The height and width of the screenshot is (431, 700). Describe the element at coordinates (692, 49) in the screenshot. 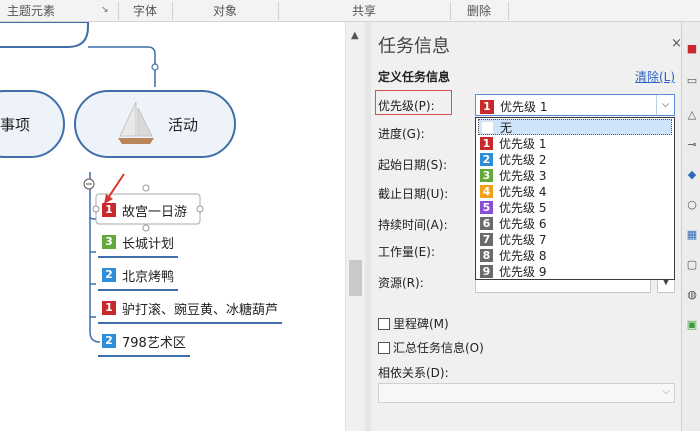

I see `task-info-tab-icon: ■` at that location.